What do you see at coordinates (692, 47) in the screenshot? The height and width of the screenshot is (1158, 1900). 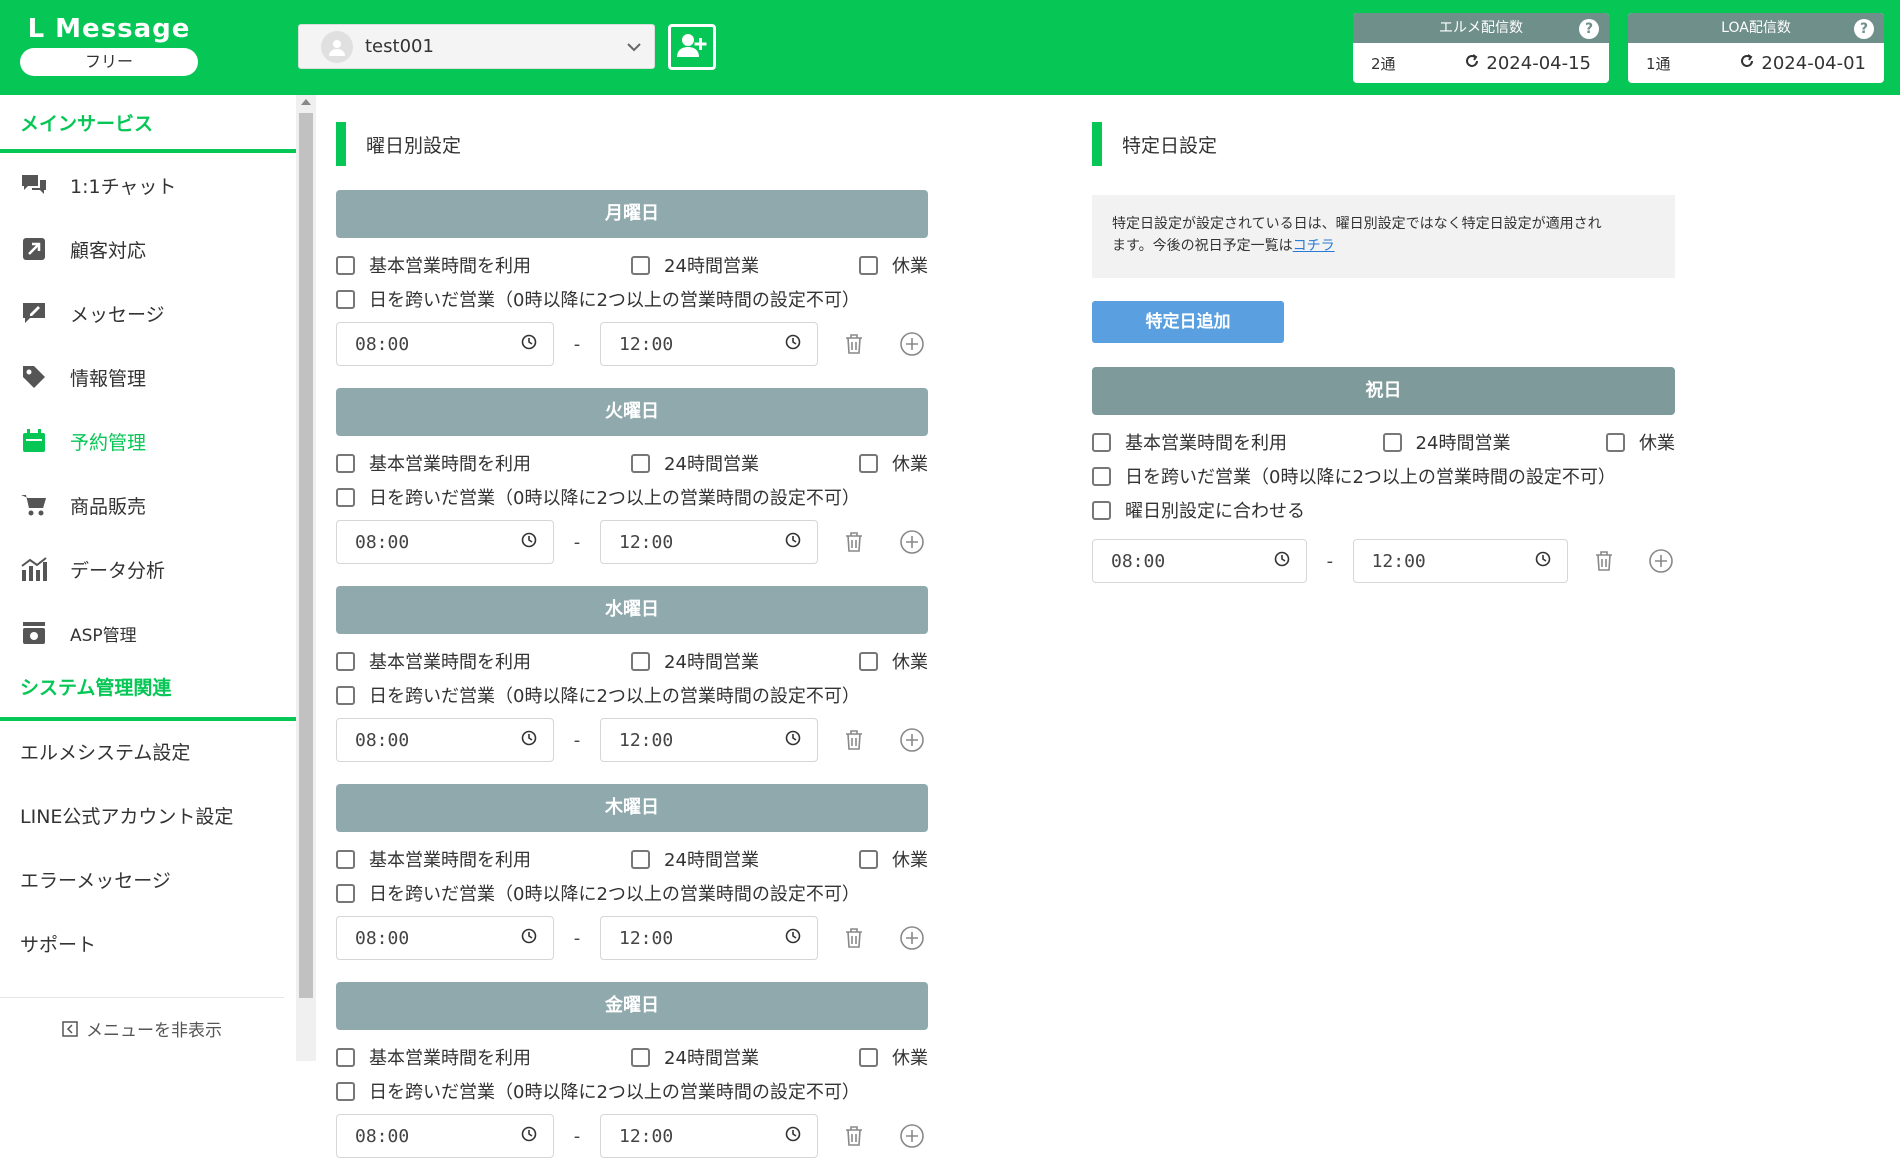 I see `add-user-button` at bounding box center [692, 47].